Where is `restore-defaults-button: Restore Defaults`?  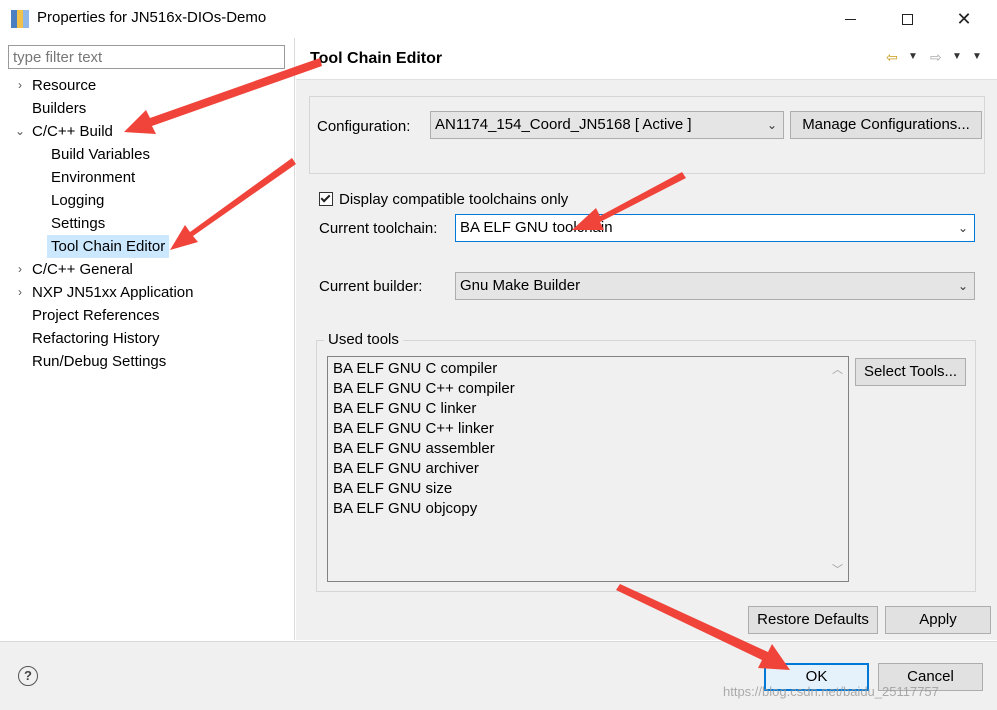
restore-defaults-button: Restore Defaults is located at coordinates (813, 620).